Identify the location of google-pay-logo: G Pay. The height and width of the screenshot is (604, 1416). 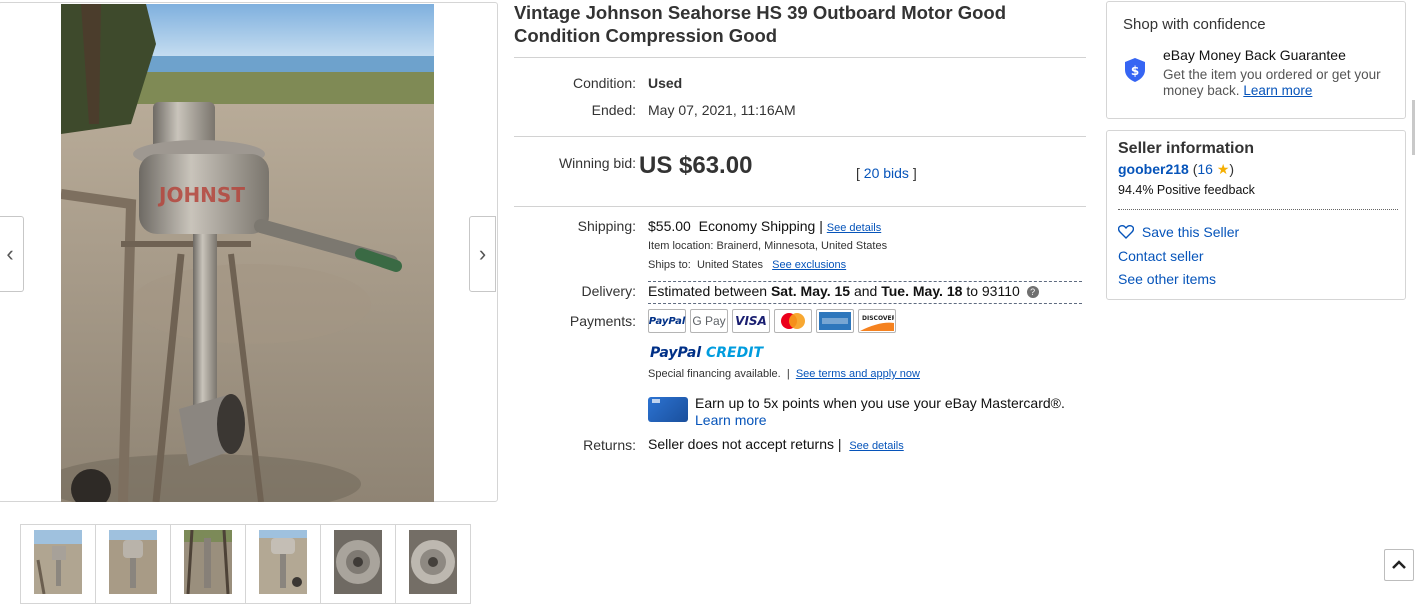
(709, 321).